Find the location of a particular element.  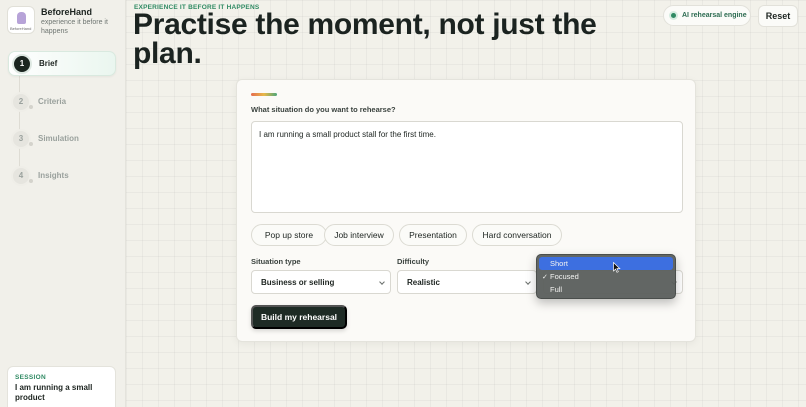

engine-badge-label: AI rehearsal engine is located at coordinates (714, 15).